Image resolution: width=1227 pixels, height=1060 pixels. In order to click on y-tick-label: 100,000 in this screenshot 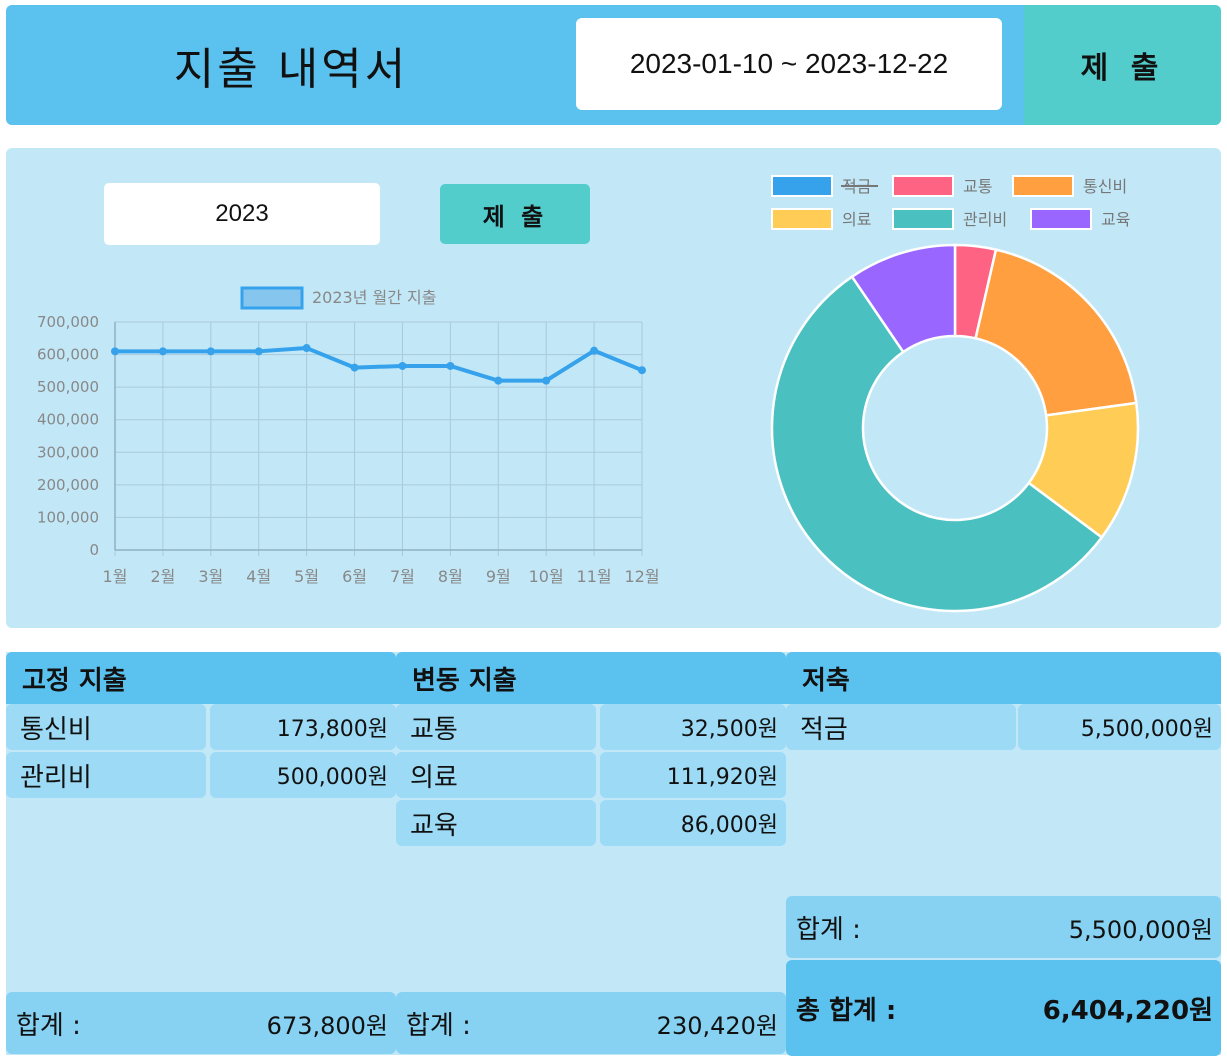, I will do `click(68, 517)`.